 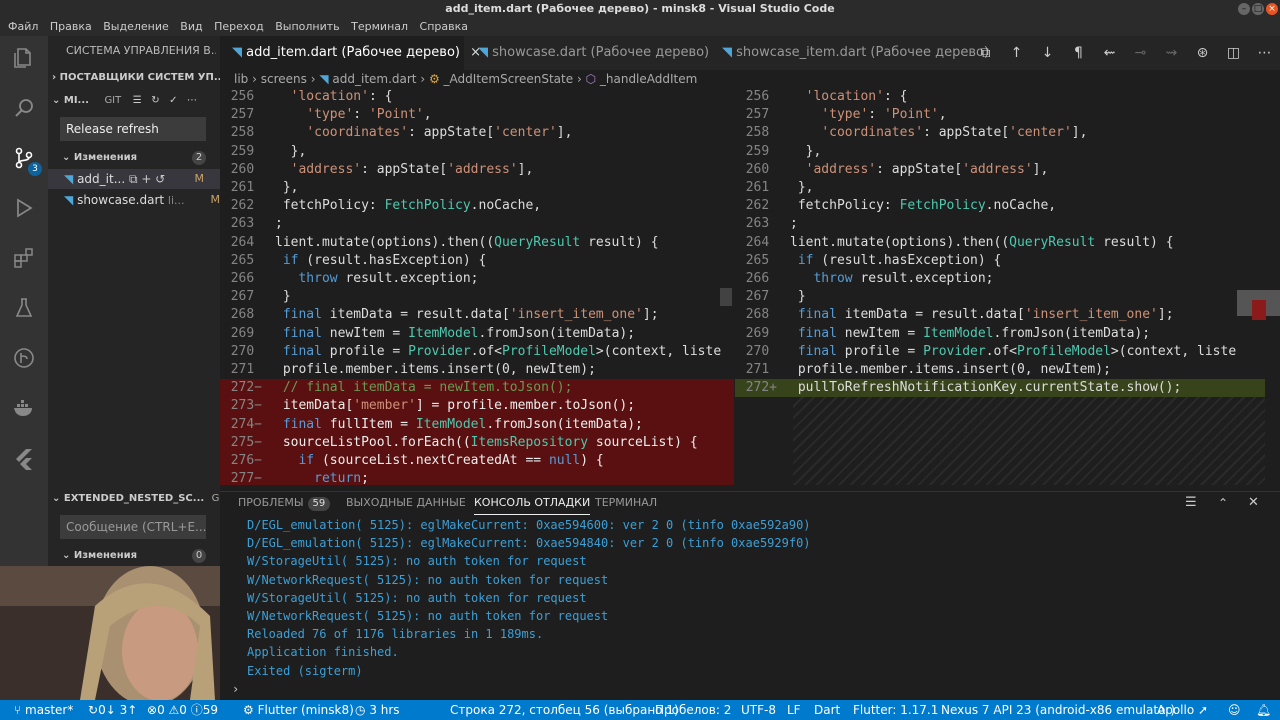 I want to click on code-text: fetchPolicy: FetchPolicy.noCache,, so click(x=408, y=206).